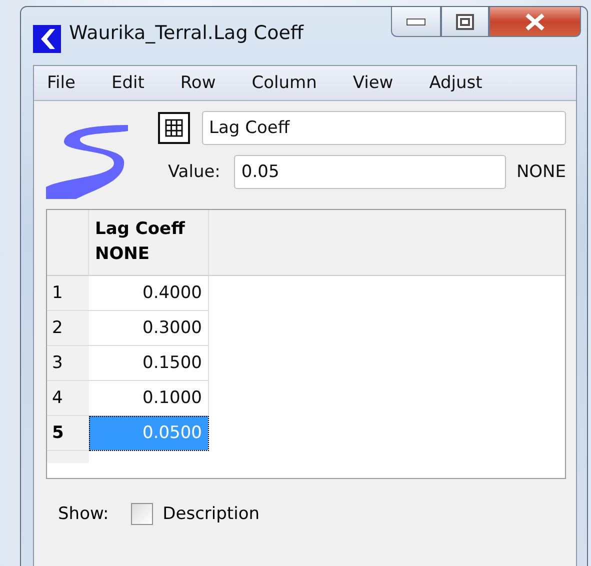 This screenshot has height=566, width=591. What do you see at coordinates (174, 128) in the screenshot?
I see `table-icon` at bounding box center [174, 128].